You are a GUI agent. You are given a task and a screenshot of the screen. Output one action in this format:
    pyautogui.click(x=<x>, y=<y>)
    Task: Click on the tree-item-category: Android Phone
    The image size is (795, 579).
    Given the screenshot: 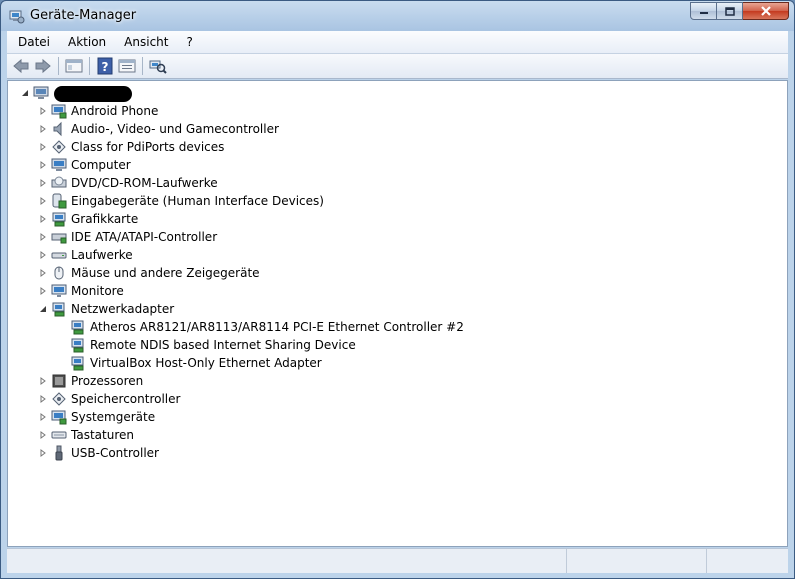 What is the action you would take?
    pyautogui.click(x=98, y=111)
    